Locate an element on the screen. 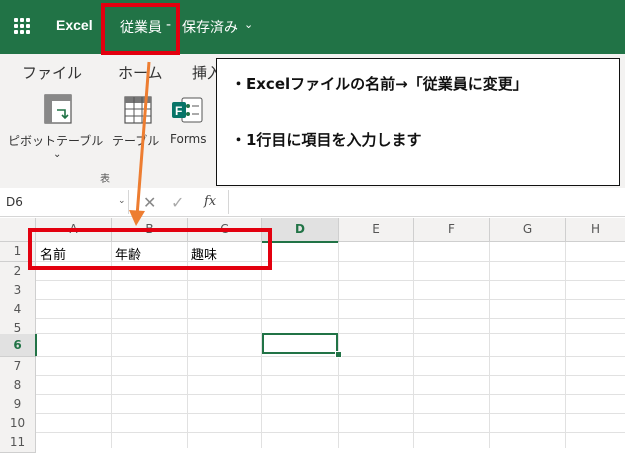  callout-line-2: ・1行目に項目を入力します is located at coordinates (326, 140).